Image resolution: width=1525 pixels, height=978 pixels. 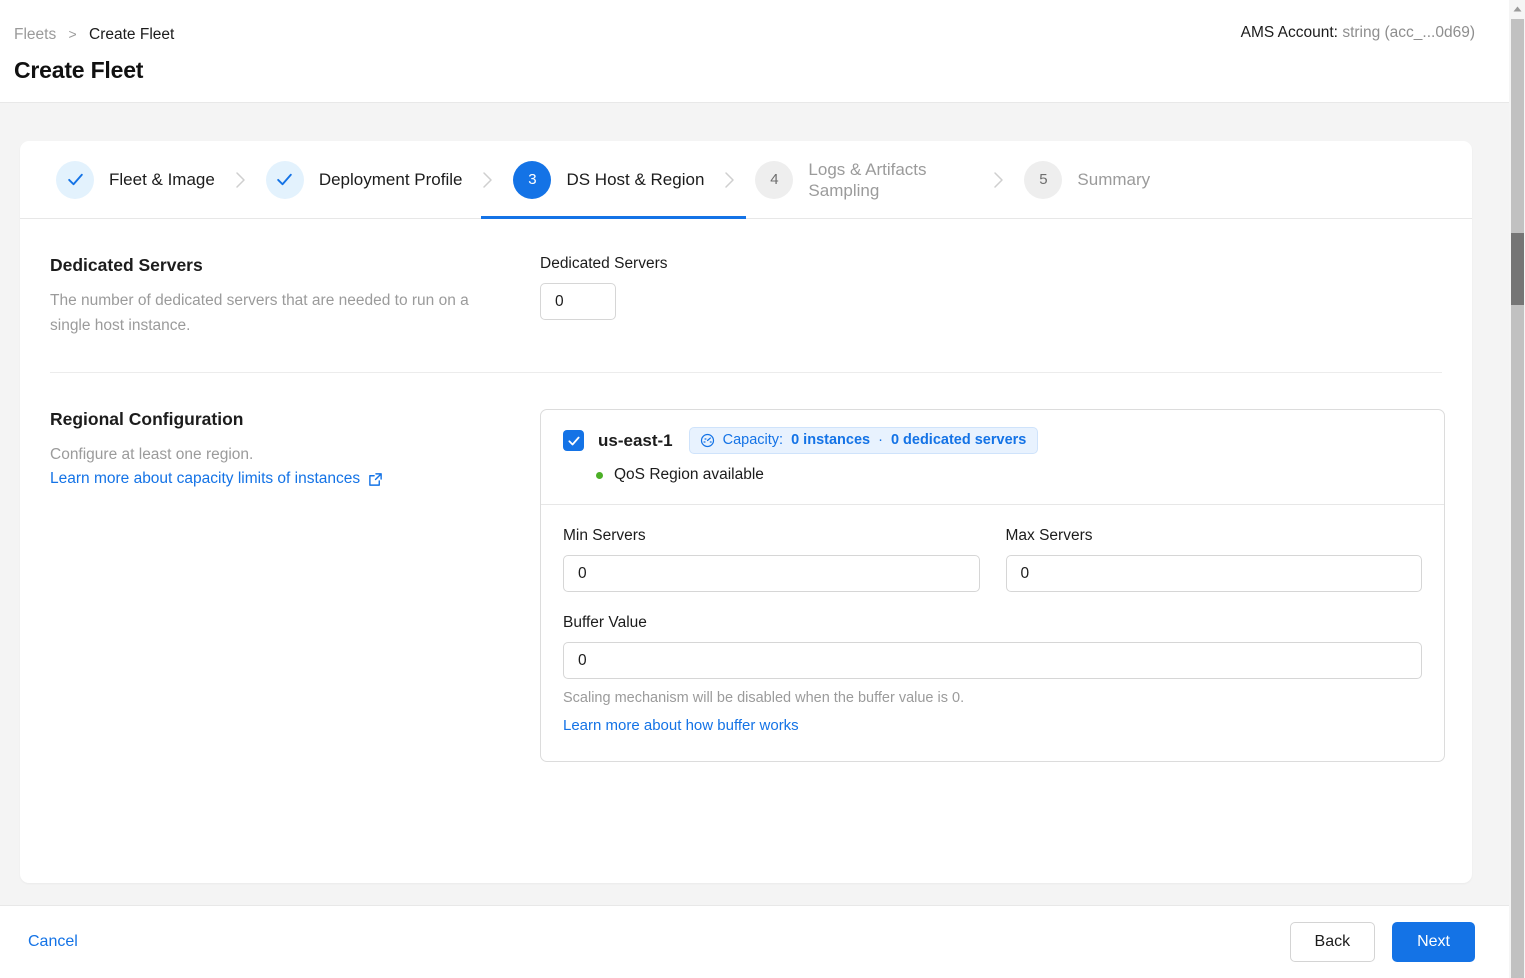 I want to click on ams-account-value: string (acc_...0d69), so click(x=1408, y=32).